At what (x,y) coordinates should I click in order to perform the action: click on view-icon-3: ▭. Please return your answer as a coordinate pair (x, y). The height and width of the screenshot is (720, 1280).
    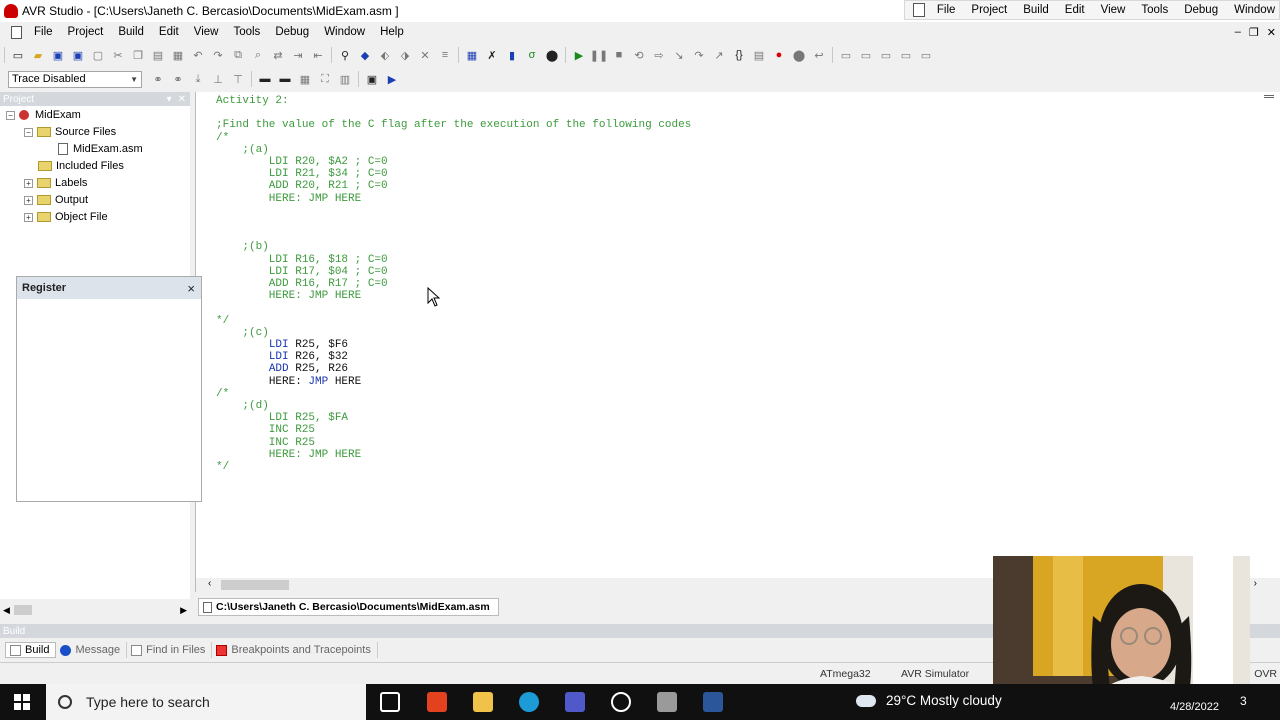
    Looking at the image, I should click on (886, 55).